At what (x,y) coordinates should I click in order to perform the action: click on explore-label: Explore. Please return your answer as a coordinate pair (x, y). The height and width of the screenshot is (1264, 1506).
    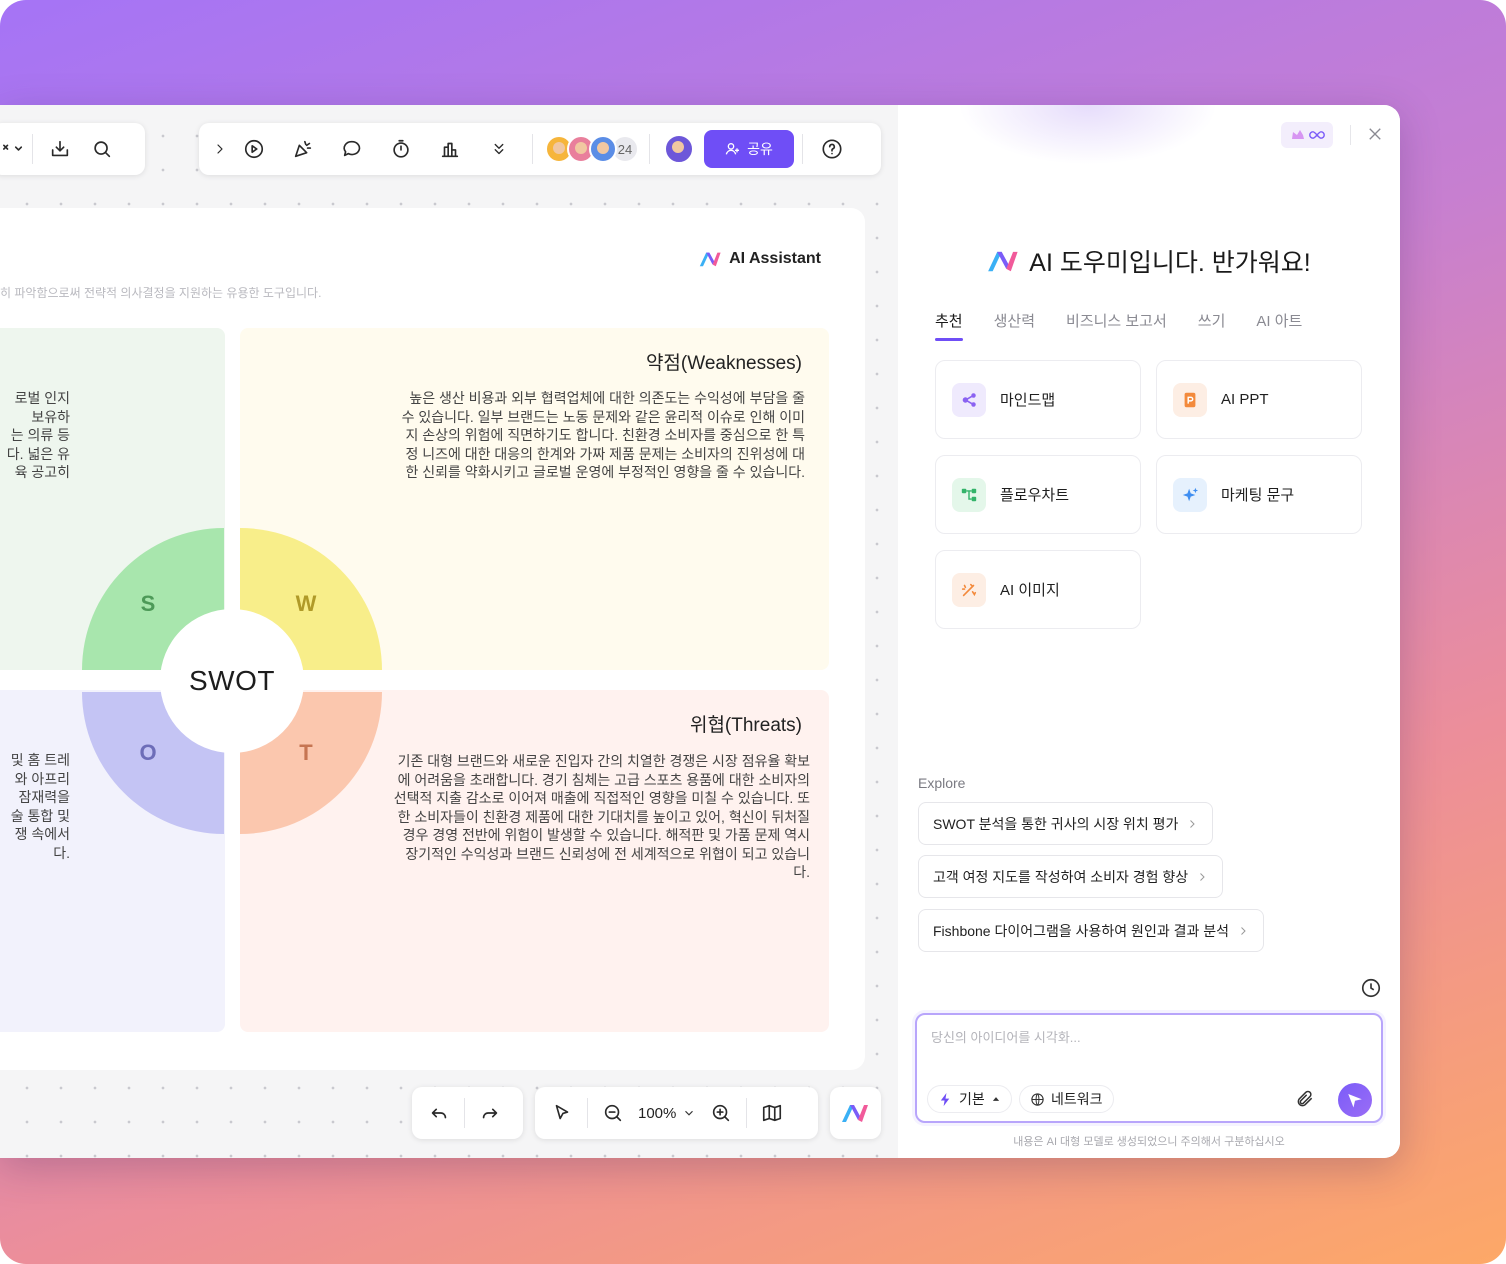
    Looking at the image, I should click on (942, 783).